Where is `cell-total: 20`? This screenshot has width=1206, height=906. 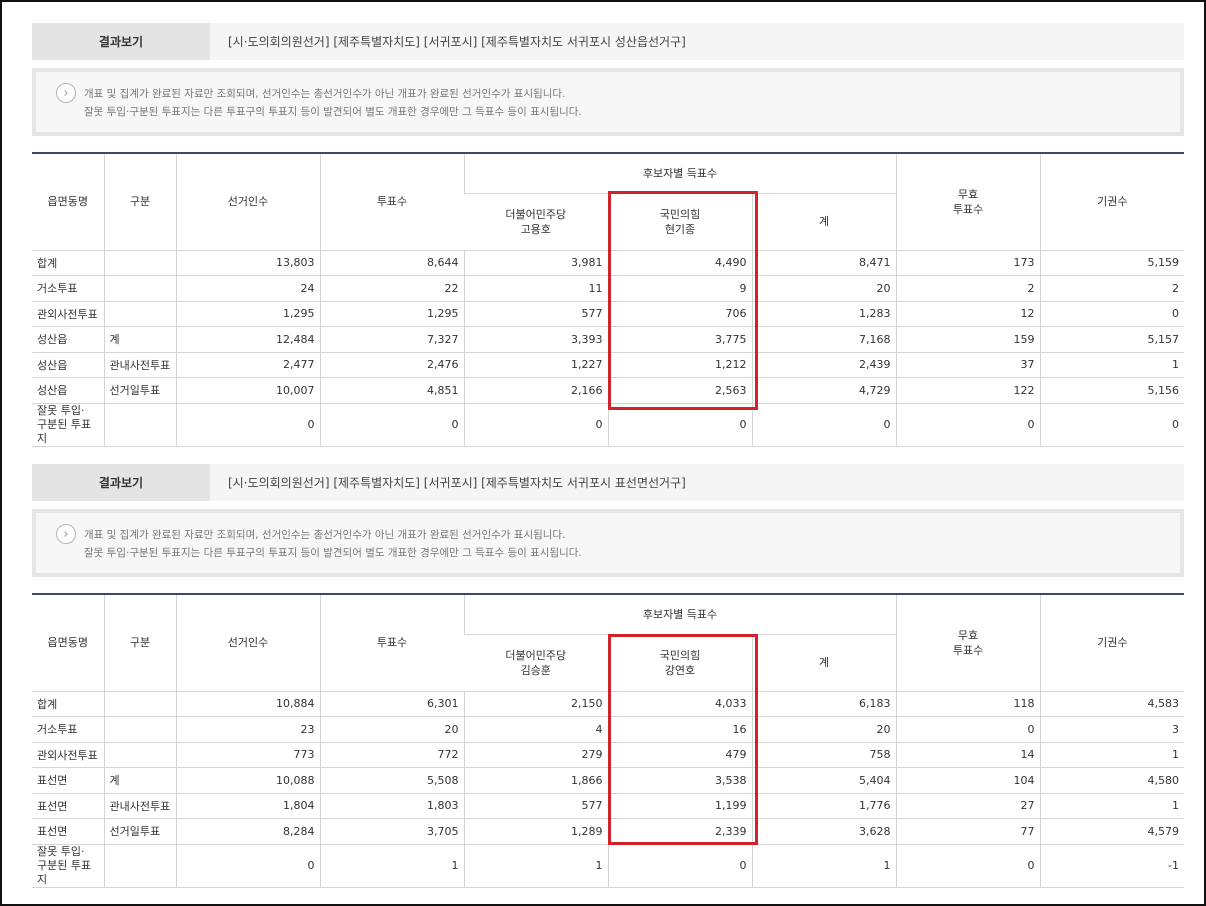
cell-total: 20 is located at coordinates (824, 288).